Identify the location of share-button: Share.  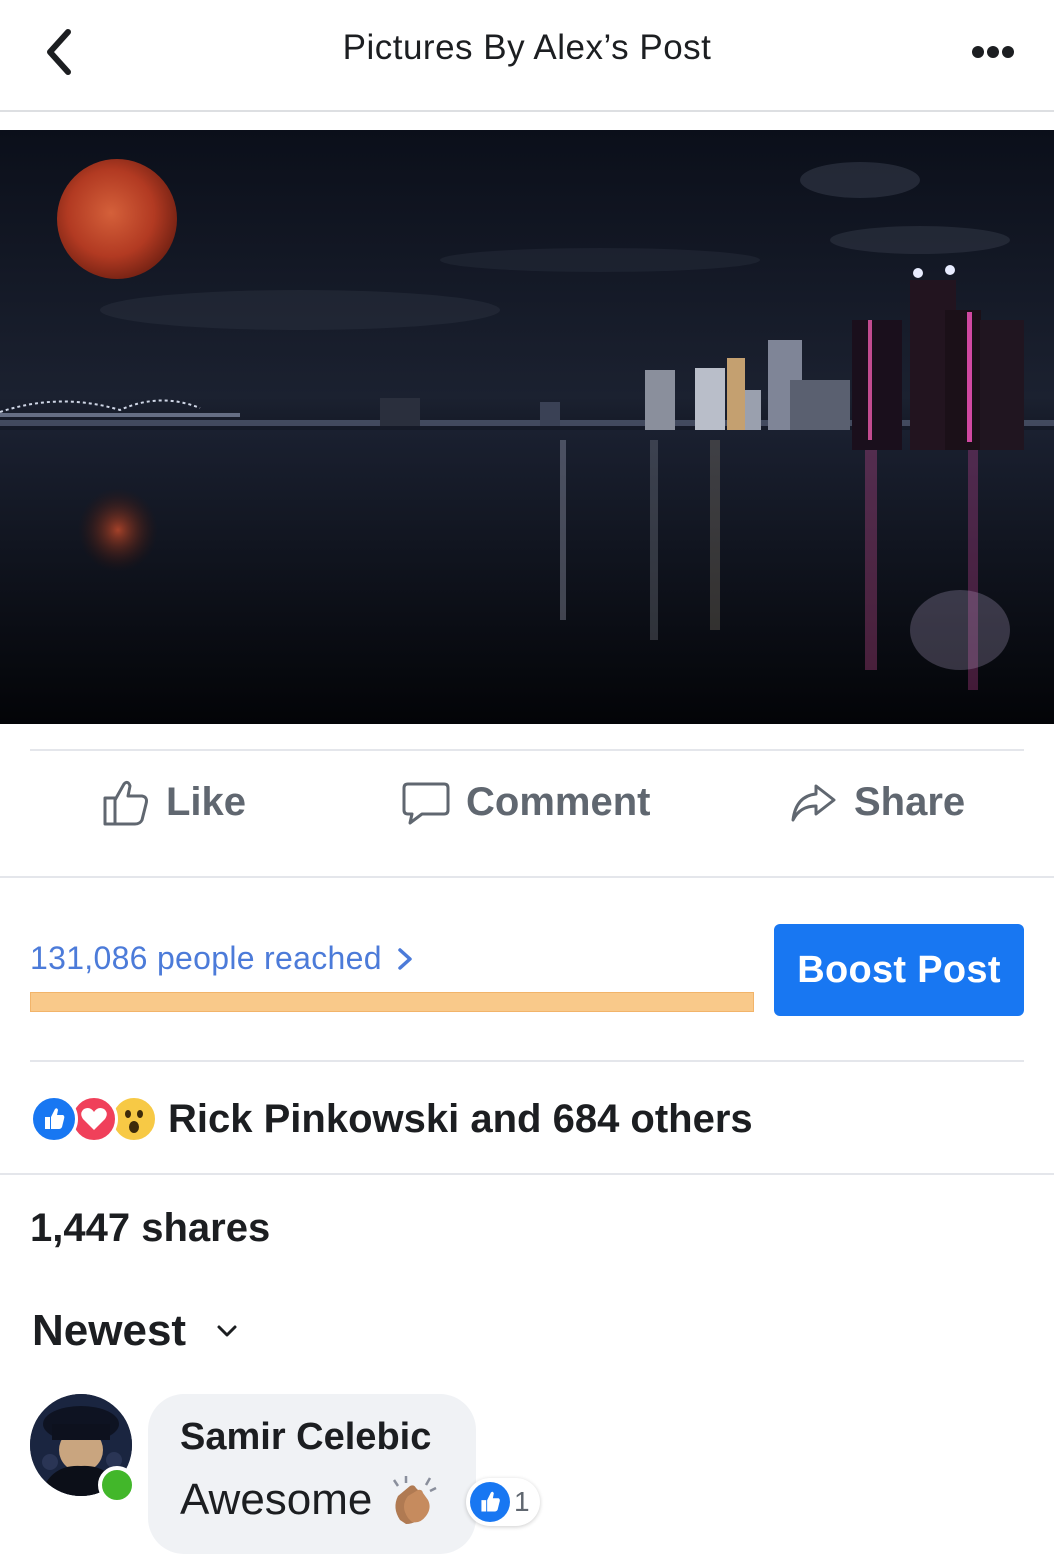
(876, 802).